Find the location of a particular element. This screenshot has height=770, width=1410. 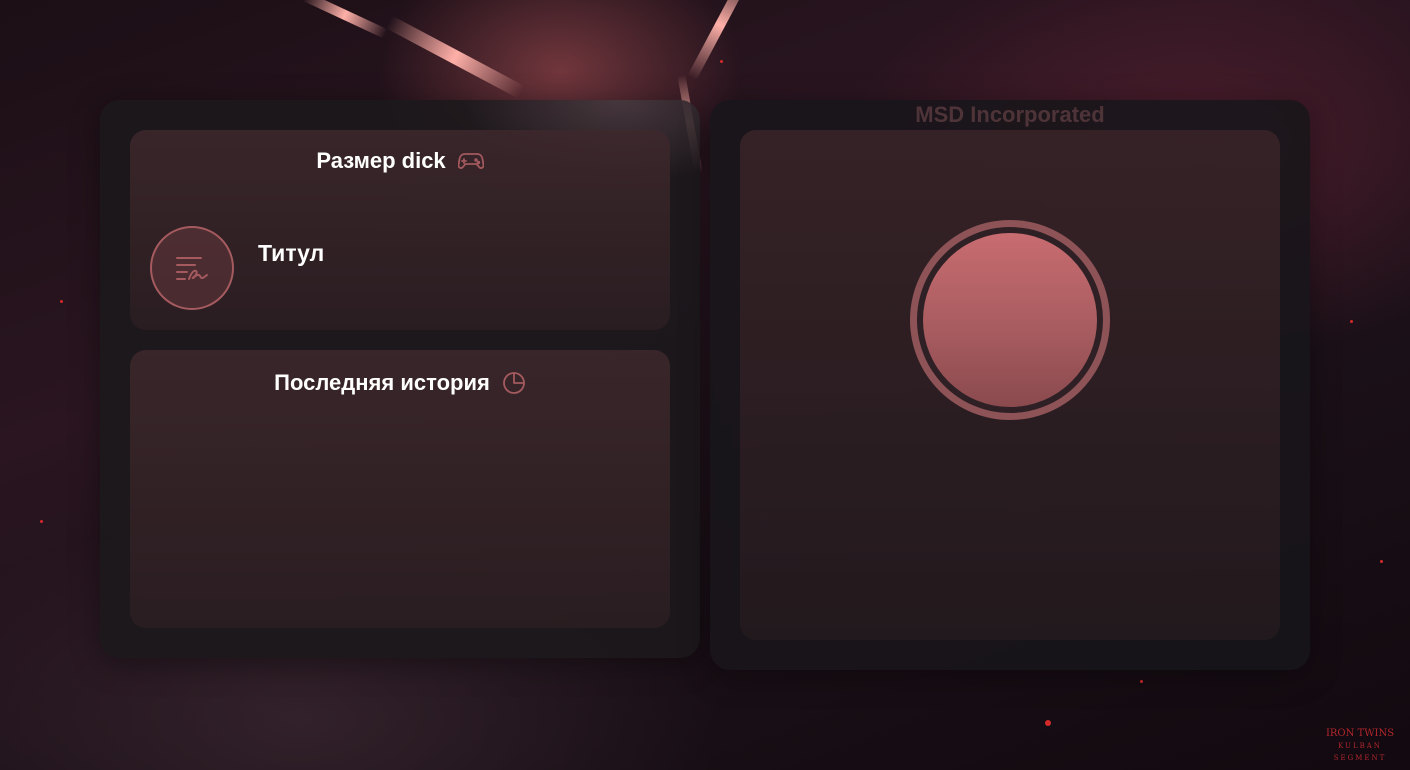

signature-icon is located at coordinates (192, 268).